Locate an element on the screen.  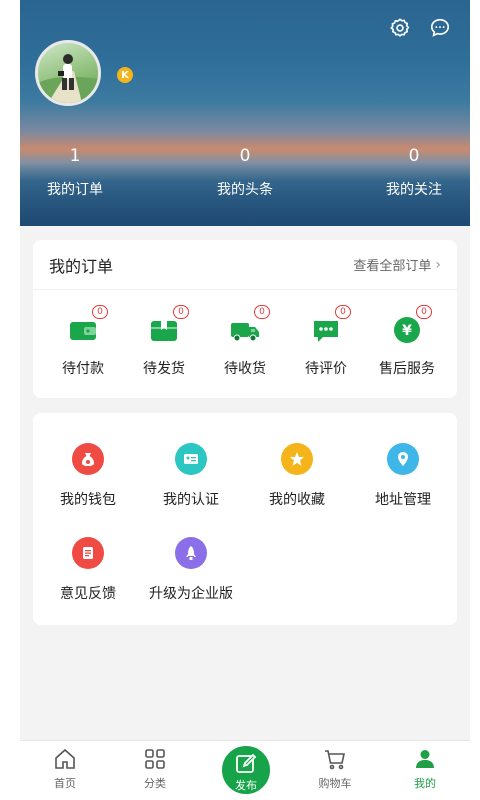
nav-label: 购物车 is located at coordinates (335, 783).